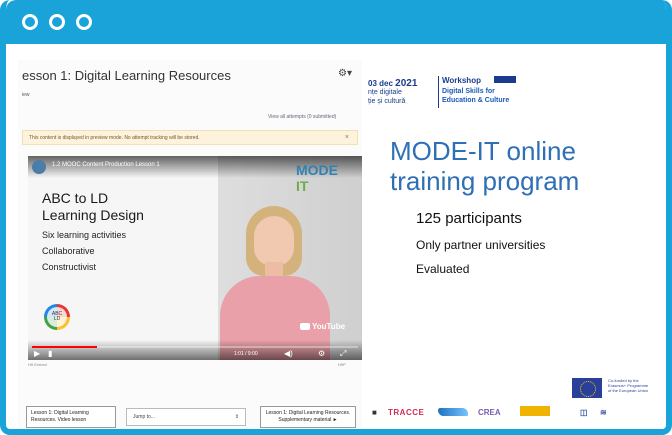 The height and width of the screenshot is (435, 672). Describe the element at coordinates (93, 215) in the screenshot. I see `video-slide-title-line-2: Learning Design` at that location.